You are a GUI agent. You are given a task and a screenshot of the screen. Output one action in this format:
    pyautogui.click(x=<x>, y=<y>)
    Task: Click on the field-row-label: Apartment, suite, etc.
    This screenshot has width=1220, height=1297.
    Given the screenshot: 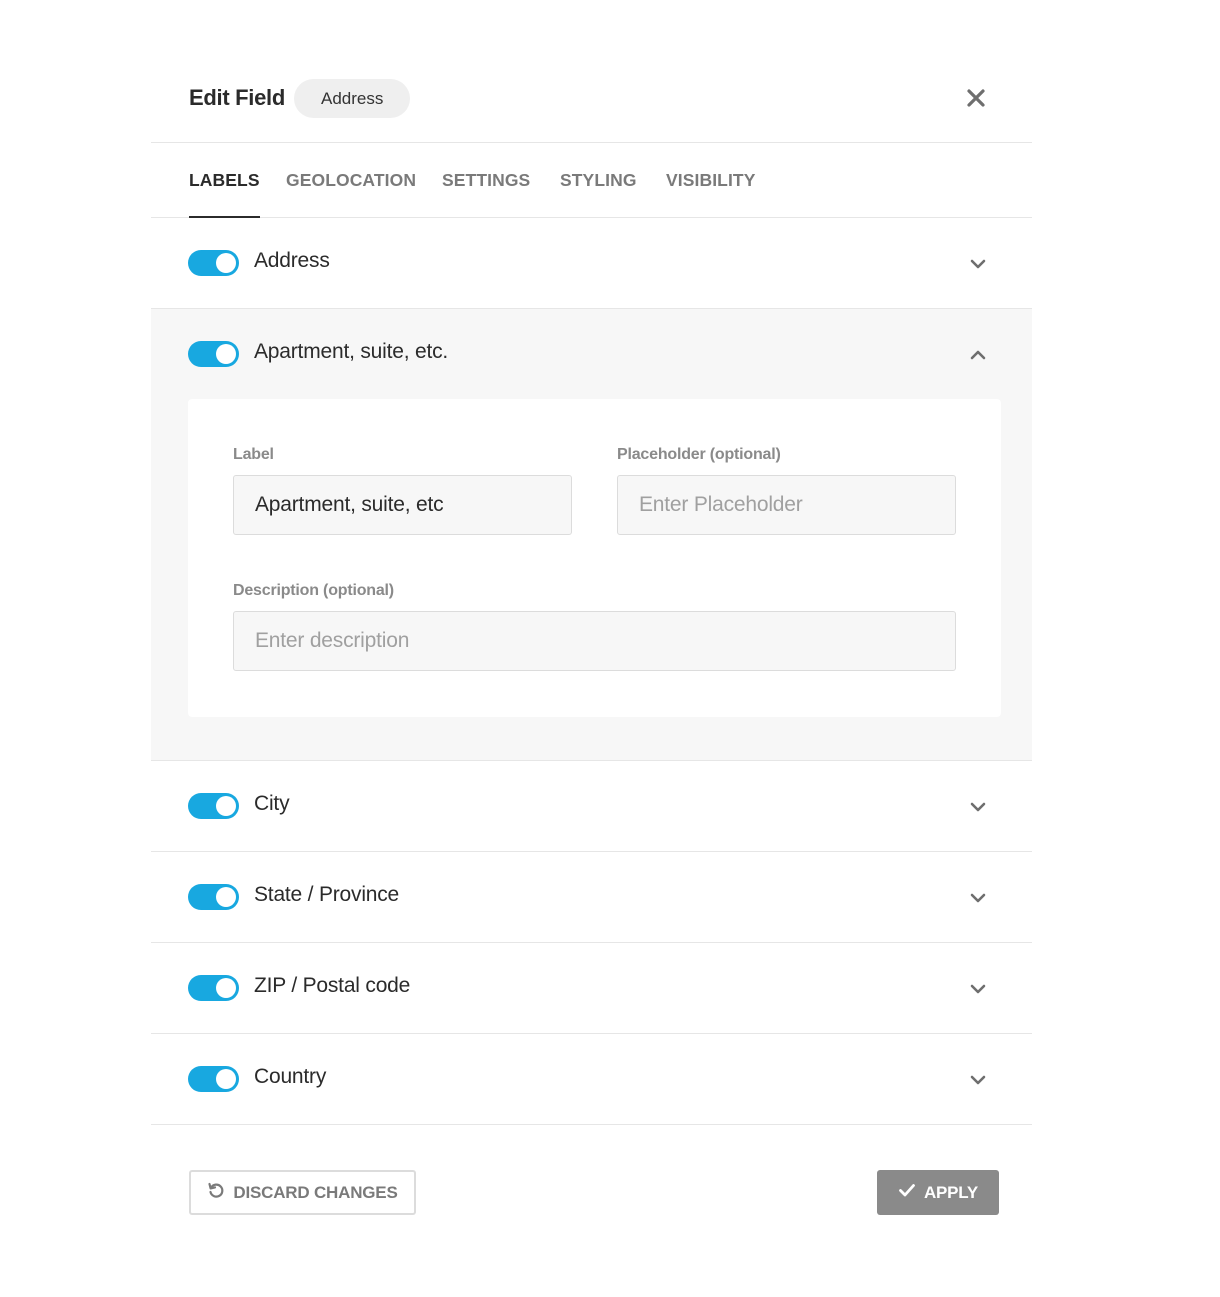 What is the action you would take?
    pyautogui.click(x=351, y=351)
    